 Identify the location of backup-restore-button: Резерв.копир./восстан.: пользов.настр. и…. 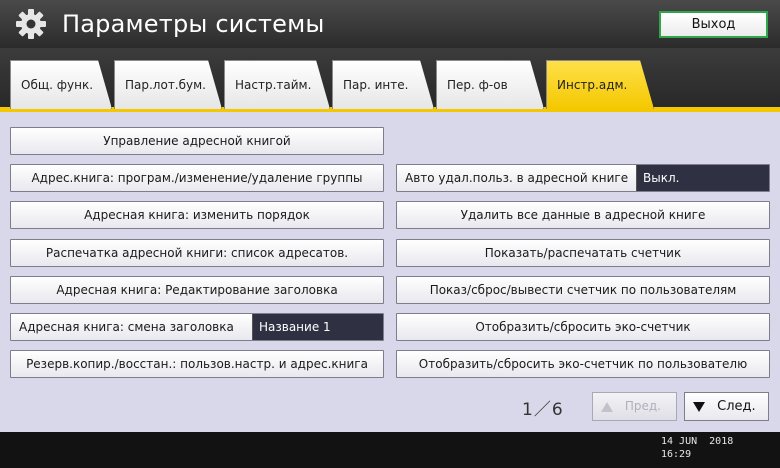
(197, 364).